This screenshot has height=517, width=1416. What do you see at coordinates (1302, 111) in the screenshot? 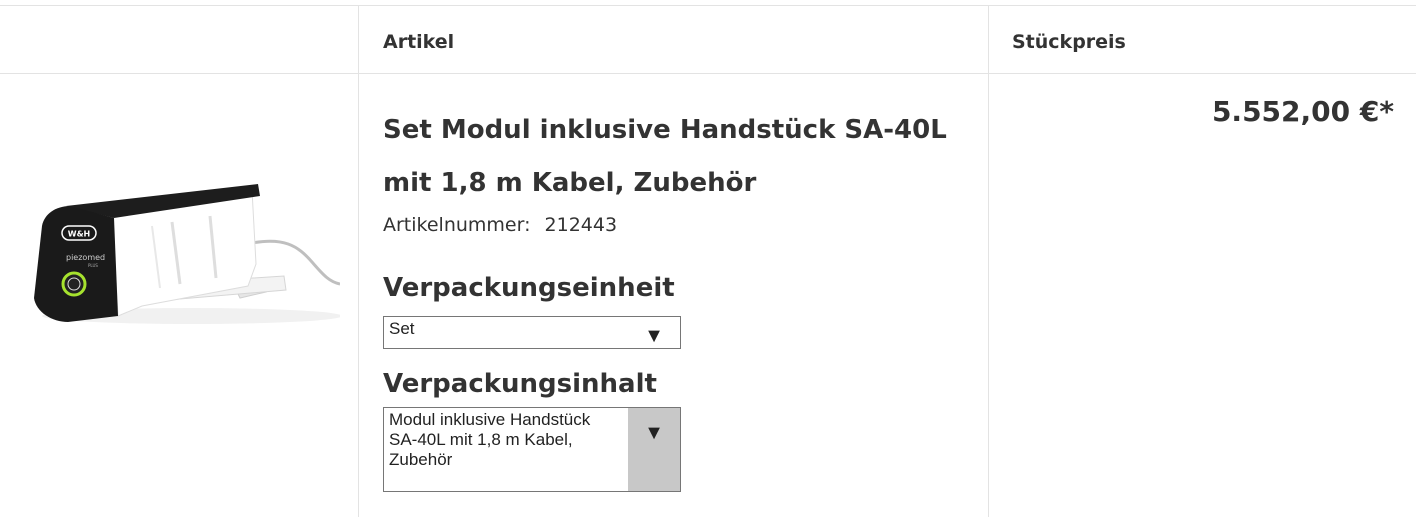
I see `unit-price: 5.552,00 €*` at bounding box center [1302, 111].